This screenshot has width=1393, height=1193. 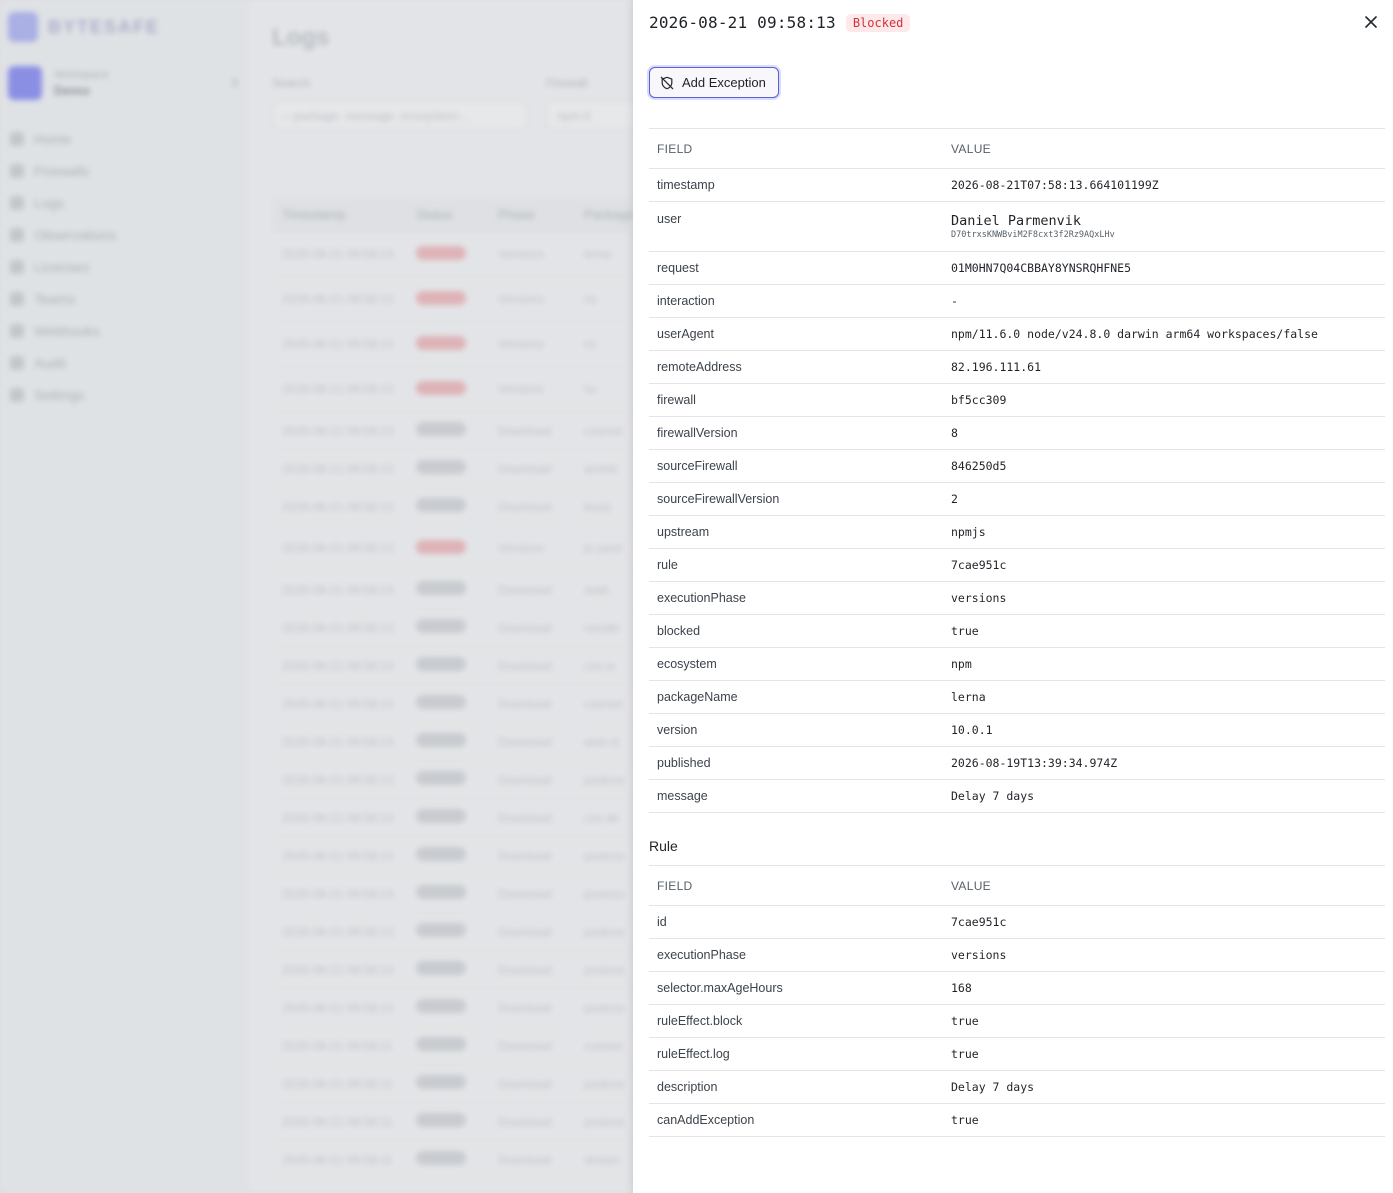 I want to click on field-key: ruleEffect.block, so click(x=796, y=1021).